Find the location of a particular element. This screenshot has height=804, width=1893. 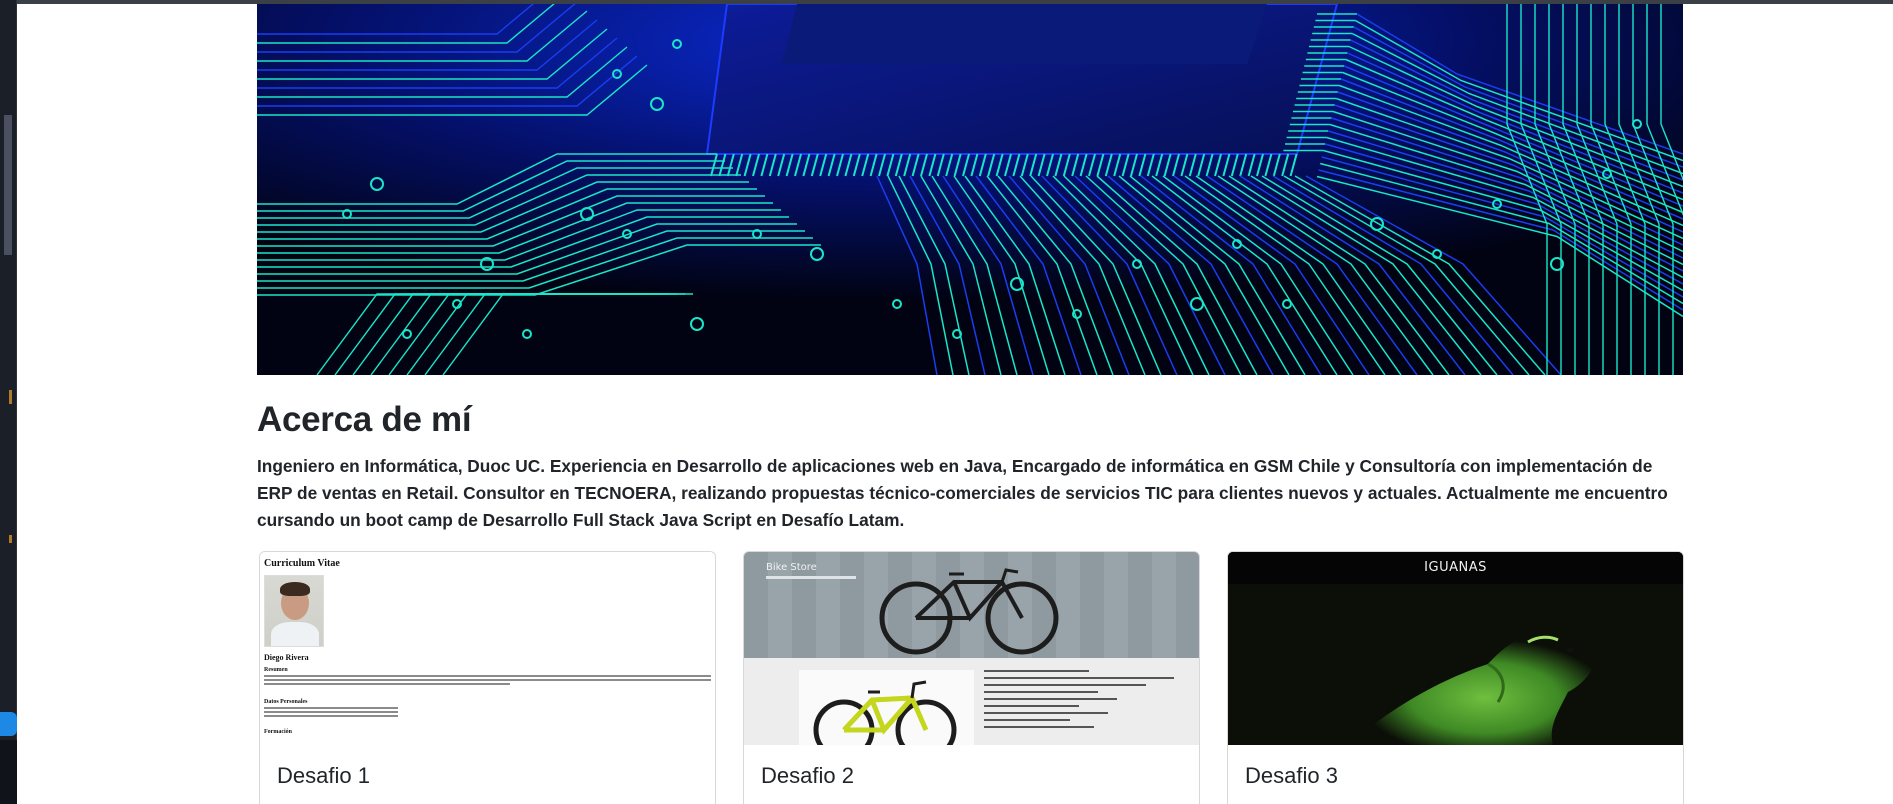

bike-store-preview-image: Bike Store is located at coordinates (971, 648).